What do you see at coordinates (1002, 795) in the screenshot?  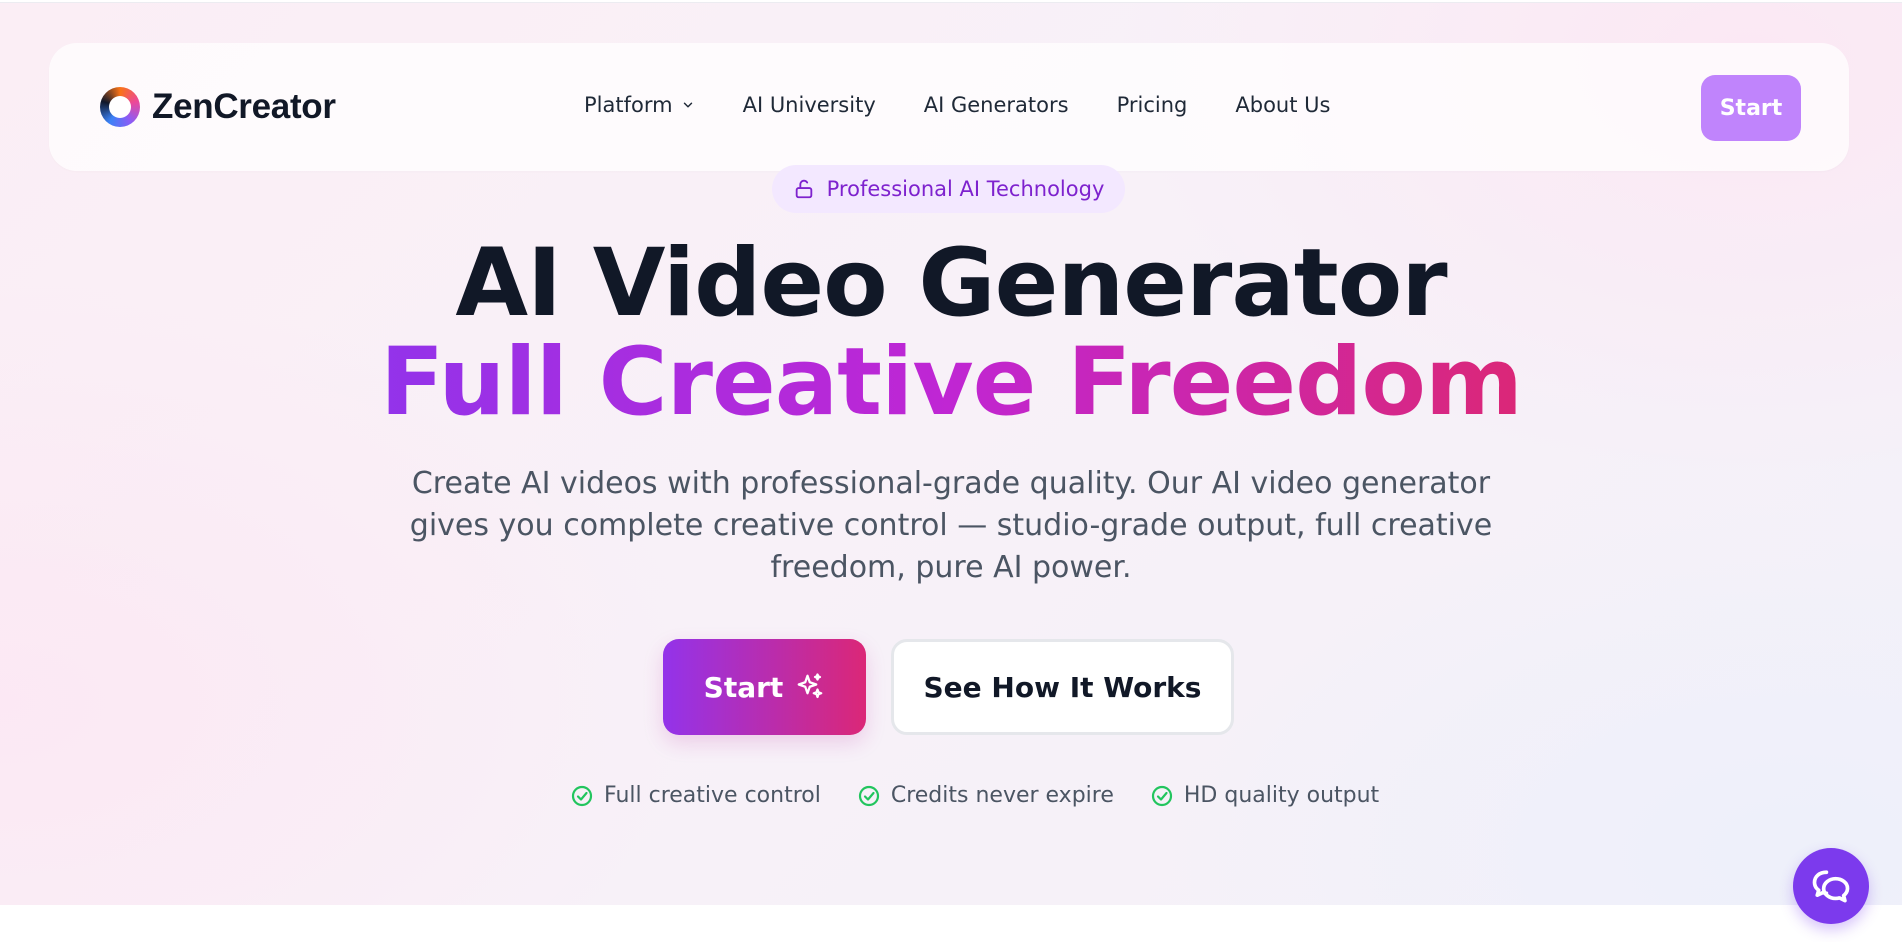 I see `feature-label: Credits never expire` at bounding box center [1002, 795].